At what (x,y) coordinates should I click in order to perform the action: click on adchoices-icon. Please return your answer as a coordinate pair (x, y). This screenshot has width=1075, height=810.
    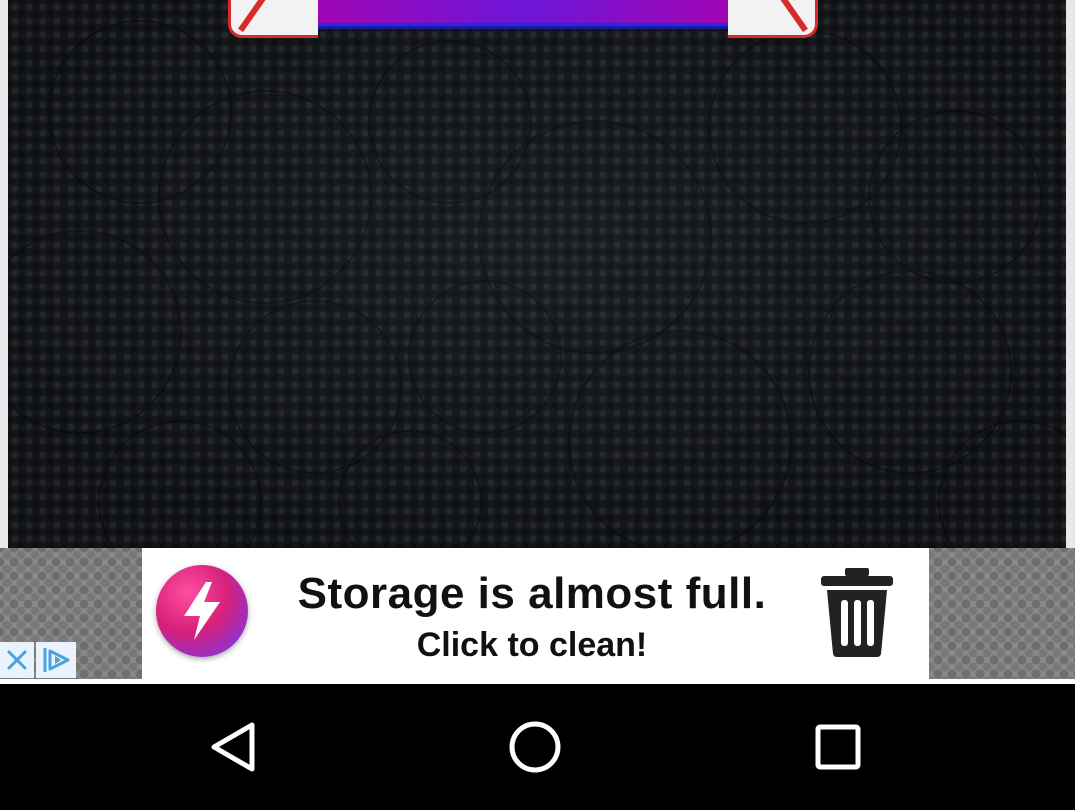
    Looking at the image, I should click on (56, 660).